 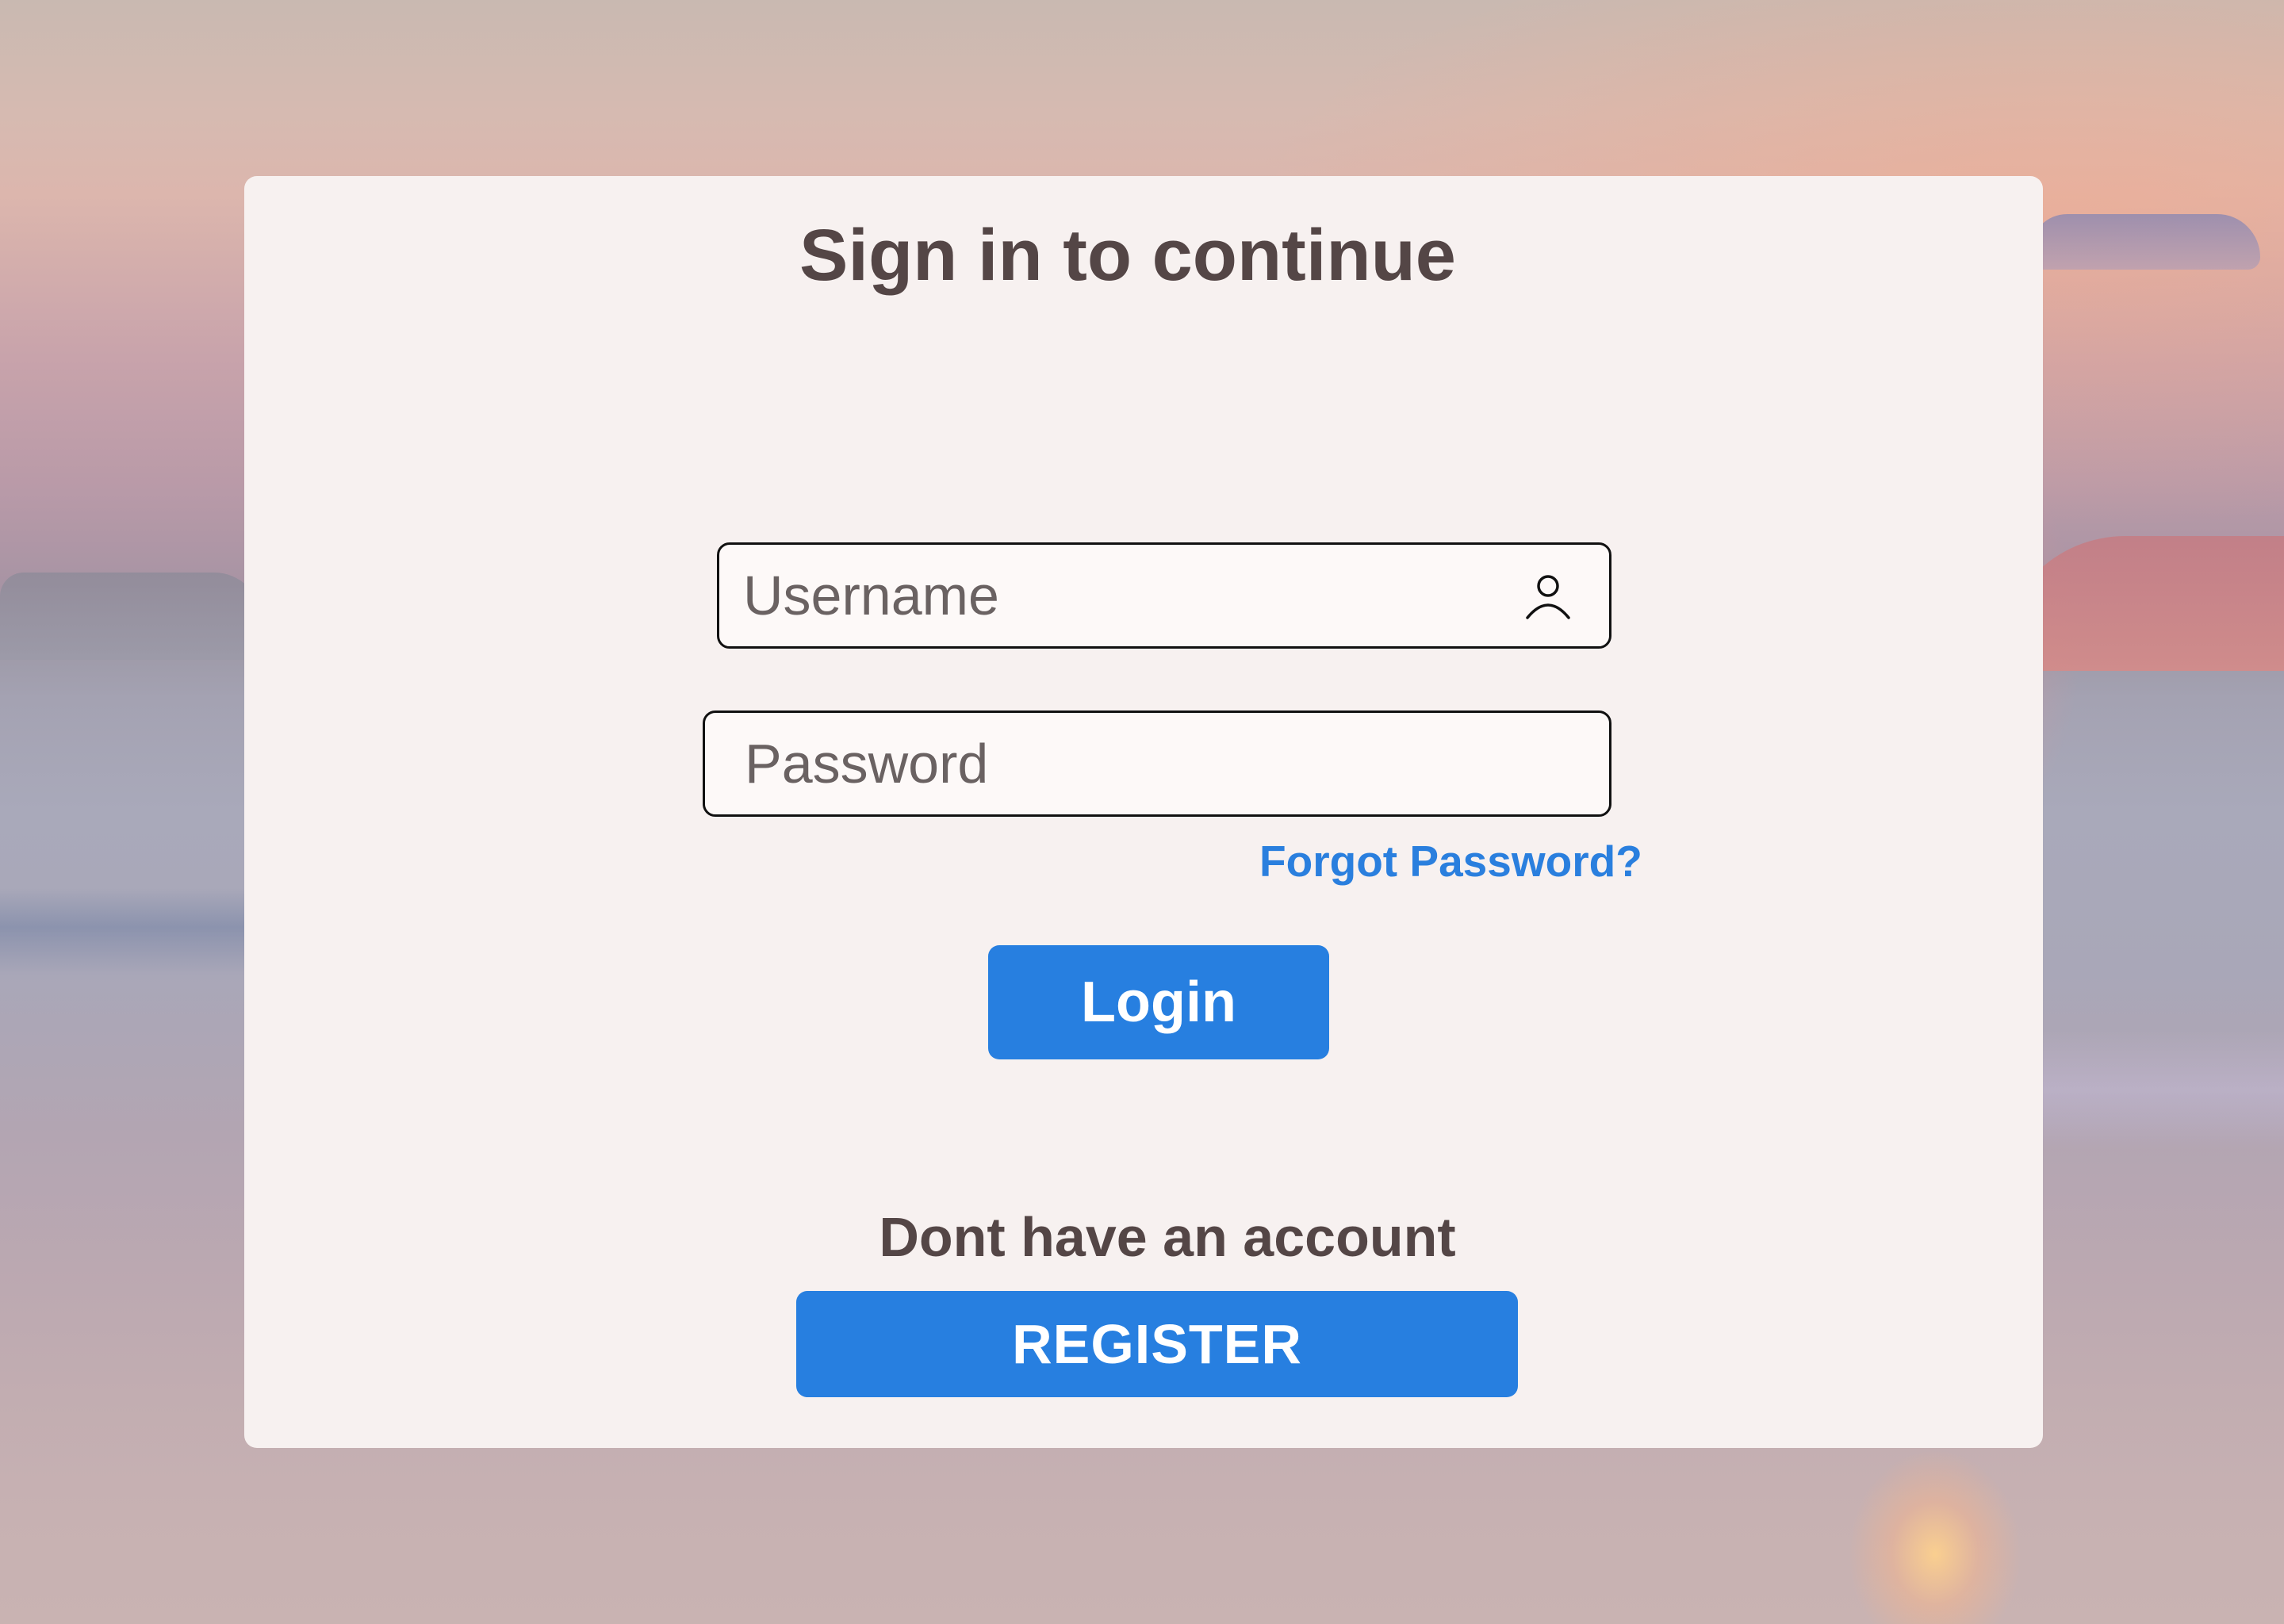 I want to click on forgot-password-link: Forgot Password?, so click(x=1450, y=861).